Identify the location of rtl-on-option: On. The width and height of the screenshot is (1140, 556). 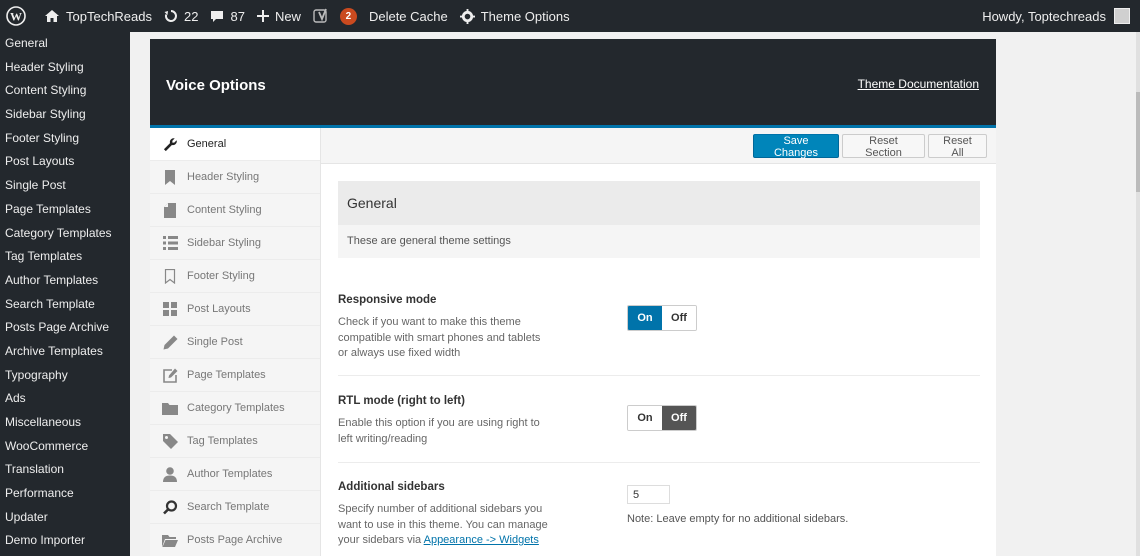
(645, 418).